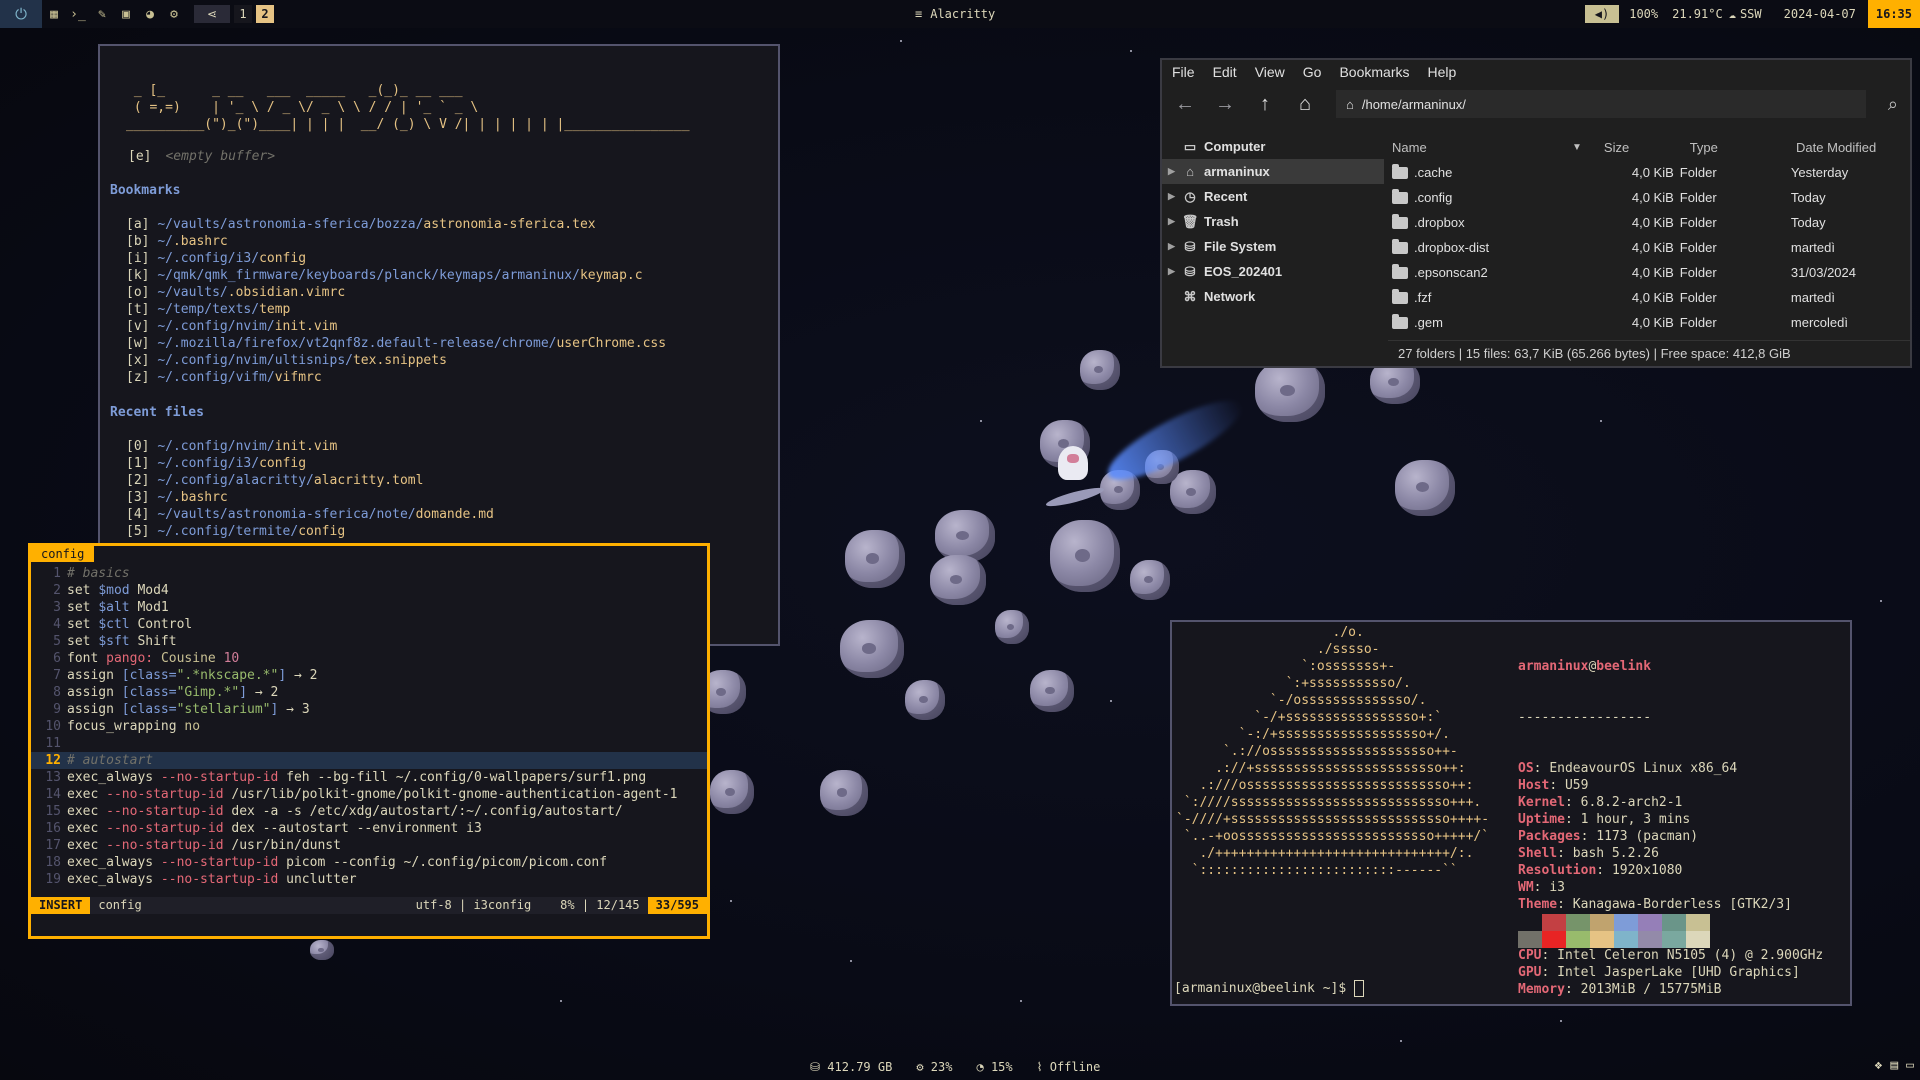 Image resolution: width=1920 pixels, height=1080 pixels. Describe the element at coordinates (150, 14) in the screenshot. I see `circle-icon: ◕` at that location.